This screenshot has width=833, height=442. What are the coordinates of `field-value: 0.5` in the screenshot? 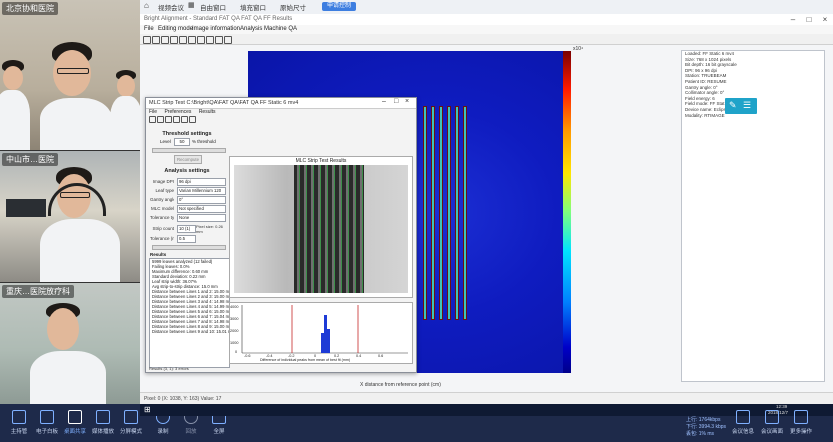 It's located at (186, 239).